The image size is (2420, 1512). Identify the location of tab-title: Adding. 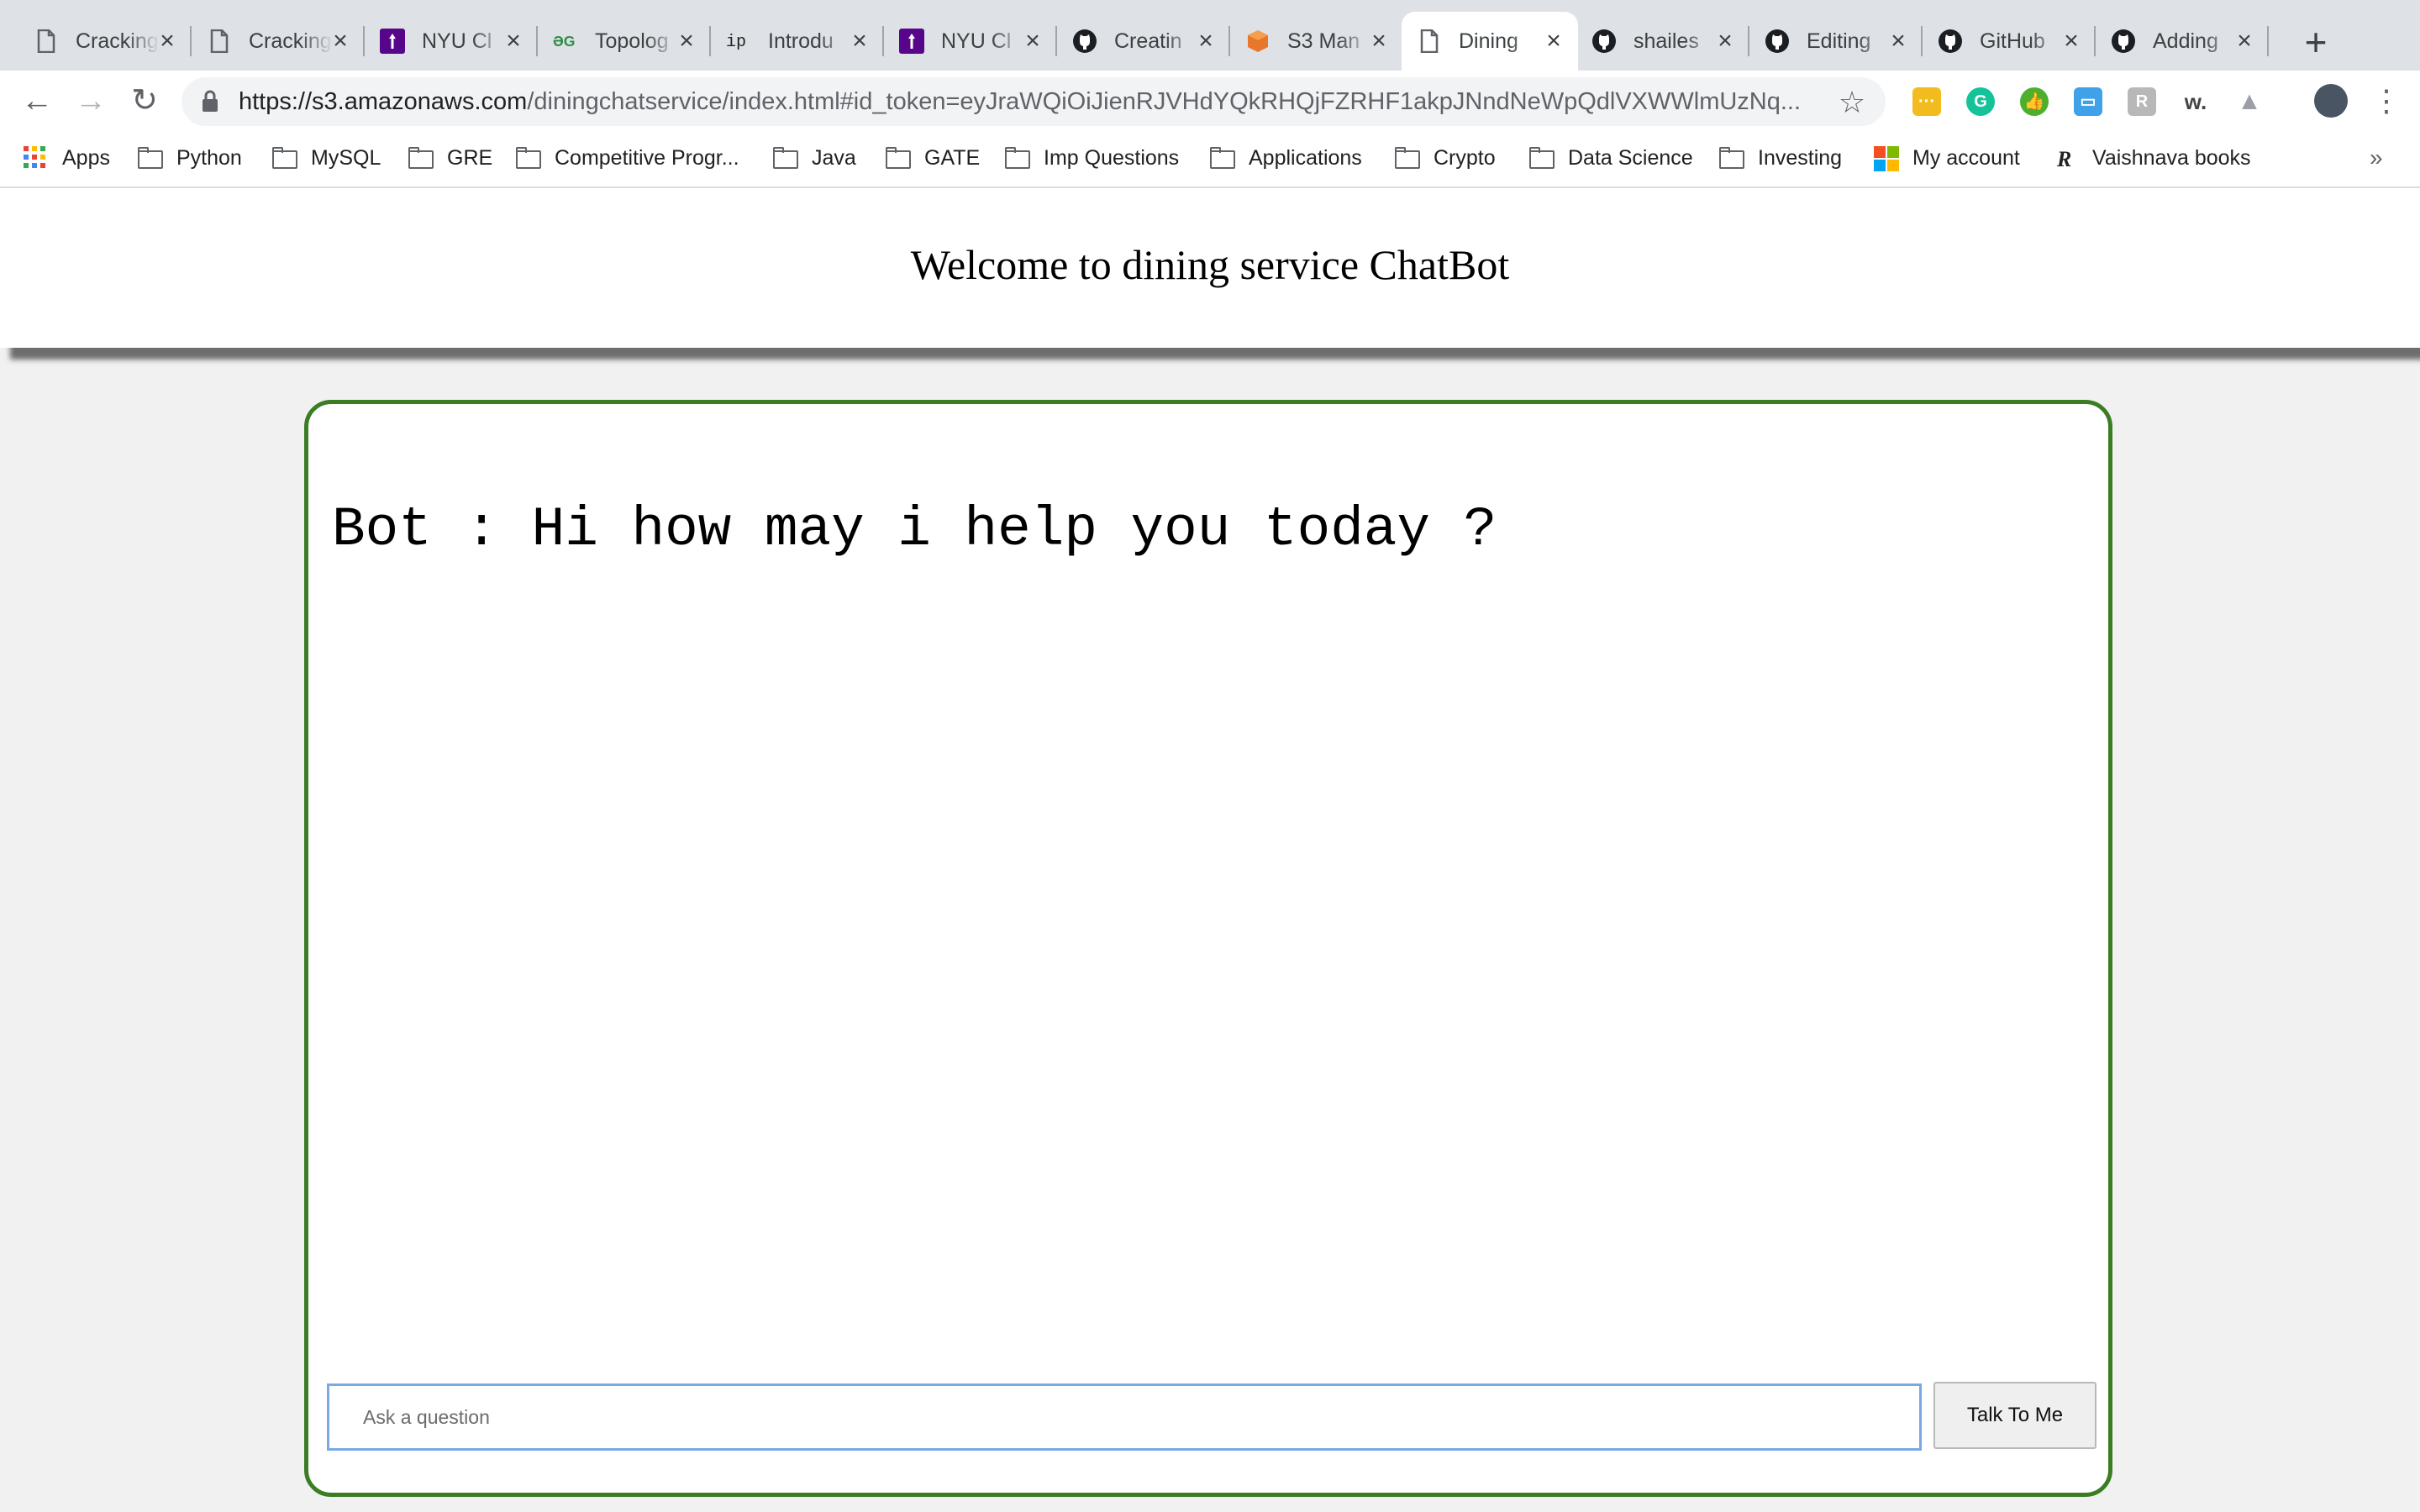
(2185, 41).